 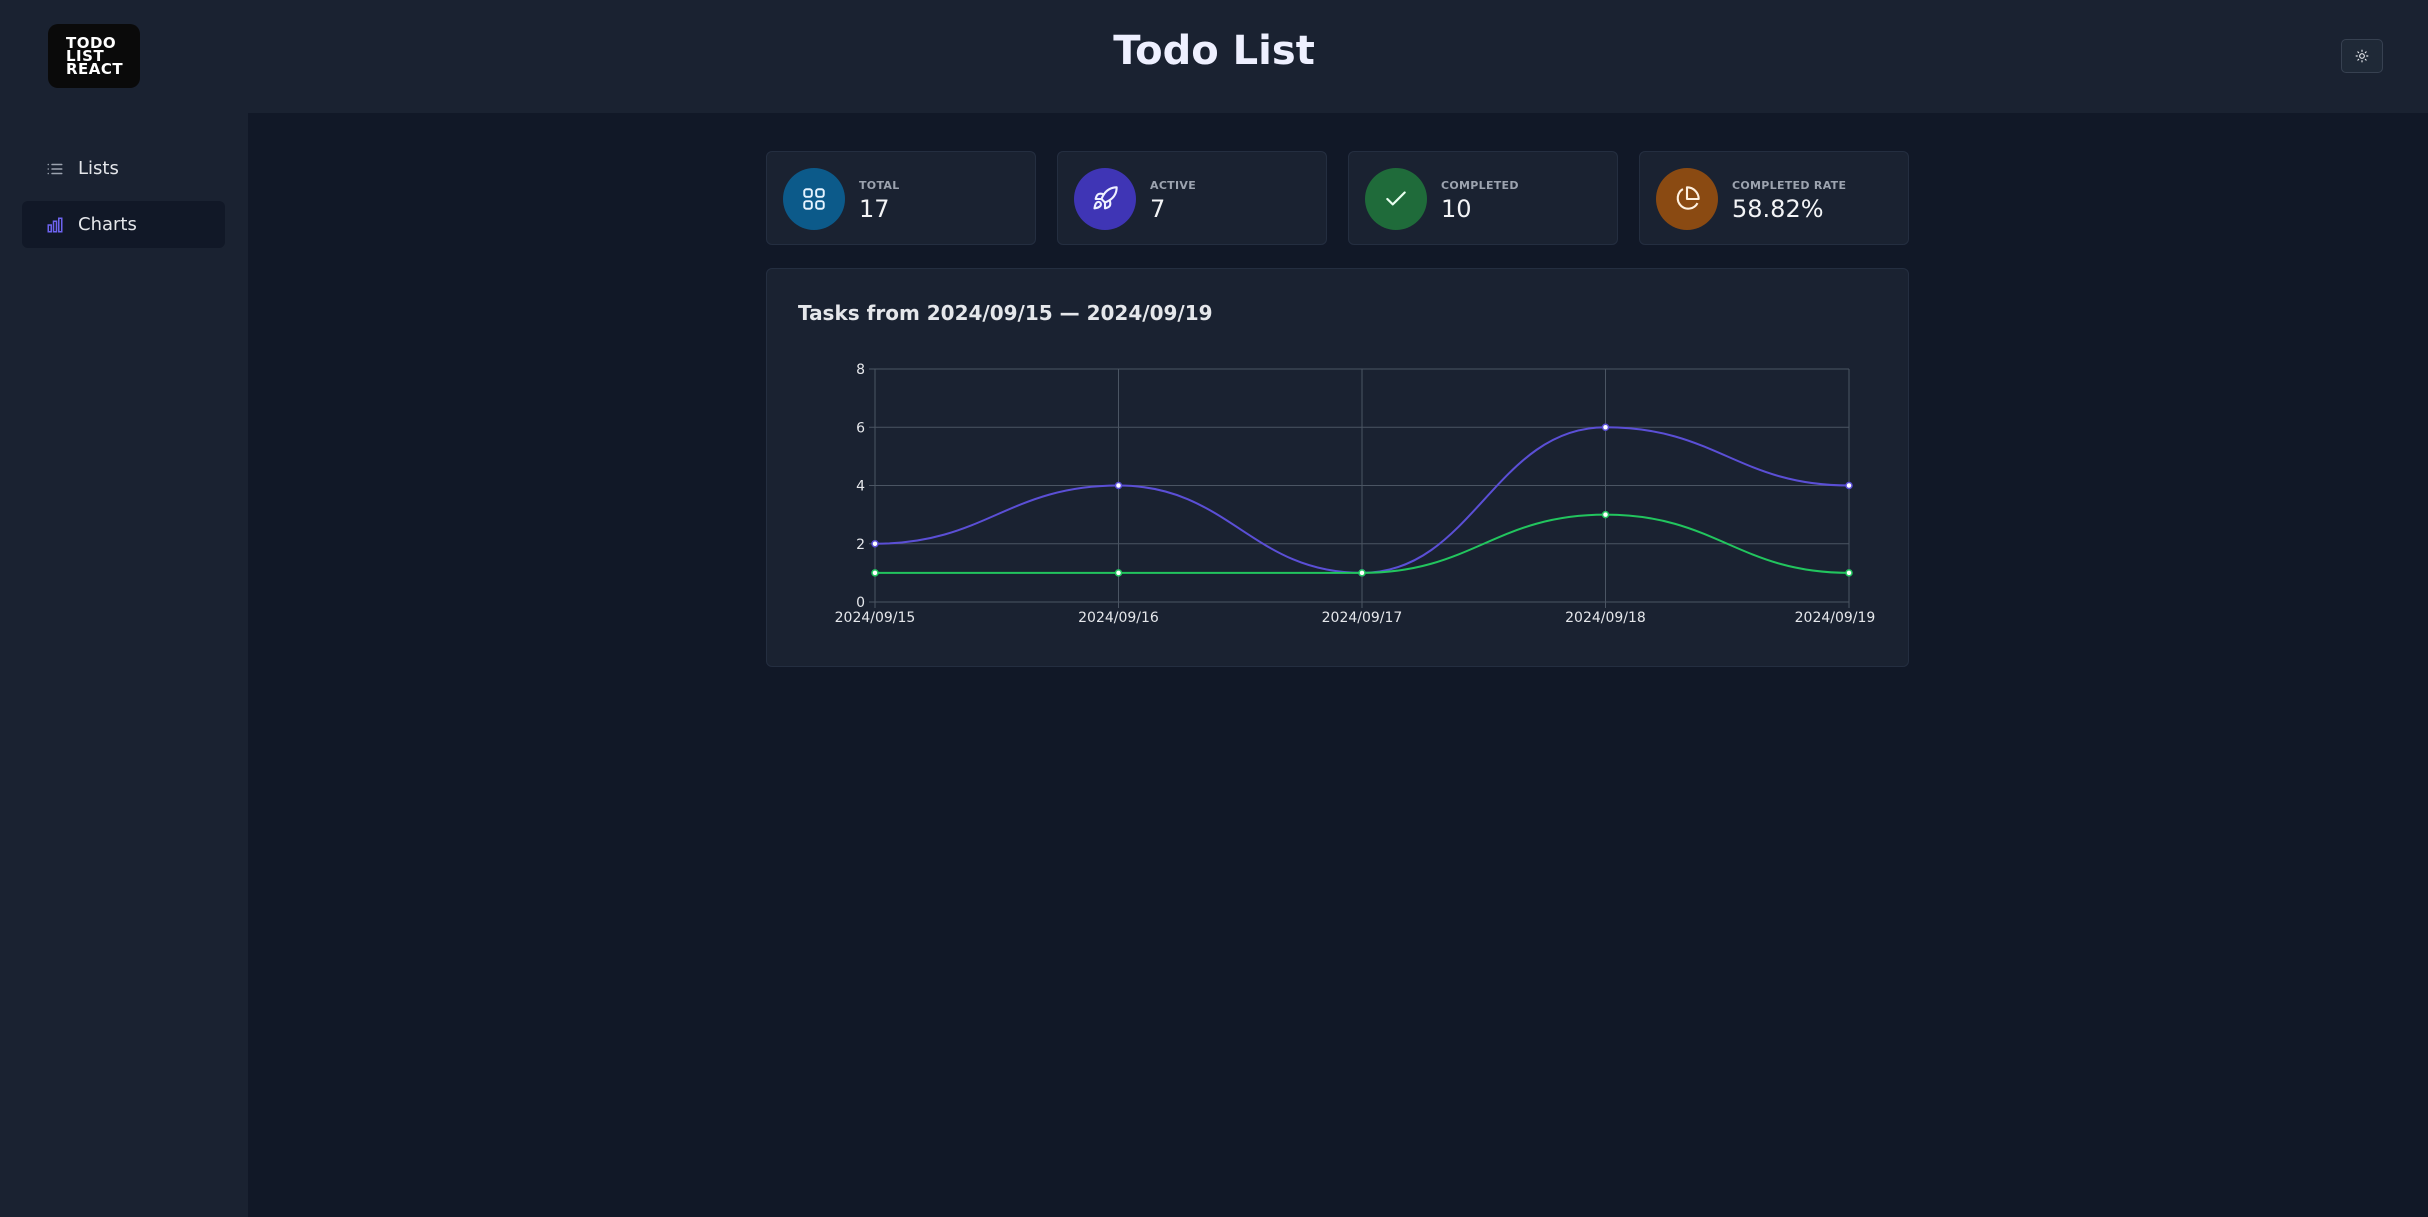 What do you see at coordinates (1835, 618) in the screenshot?
I see `x-tick-label: 2024/09/19` at bounding box center [1835, 618].